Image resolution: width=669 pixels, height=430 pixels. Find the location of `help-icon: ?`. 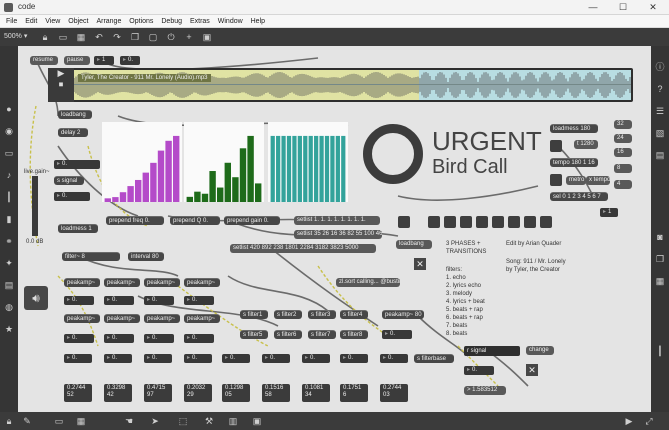

help-icon: ? is located at coordinates (660, 89).